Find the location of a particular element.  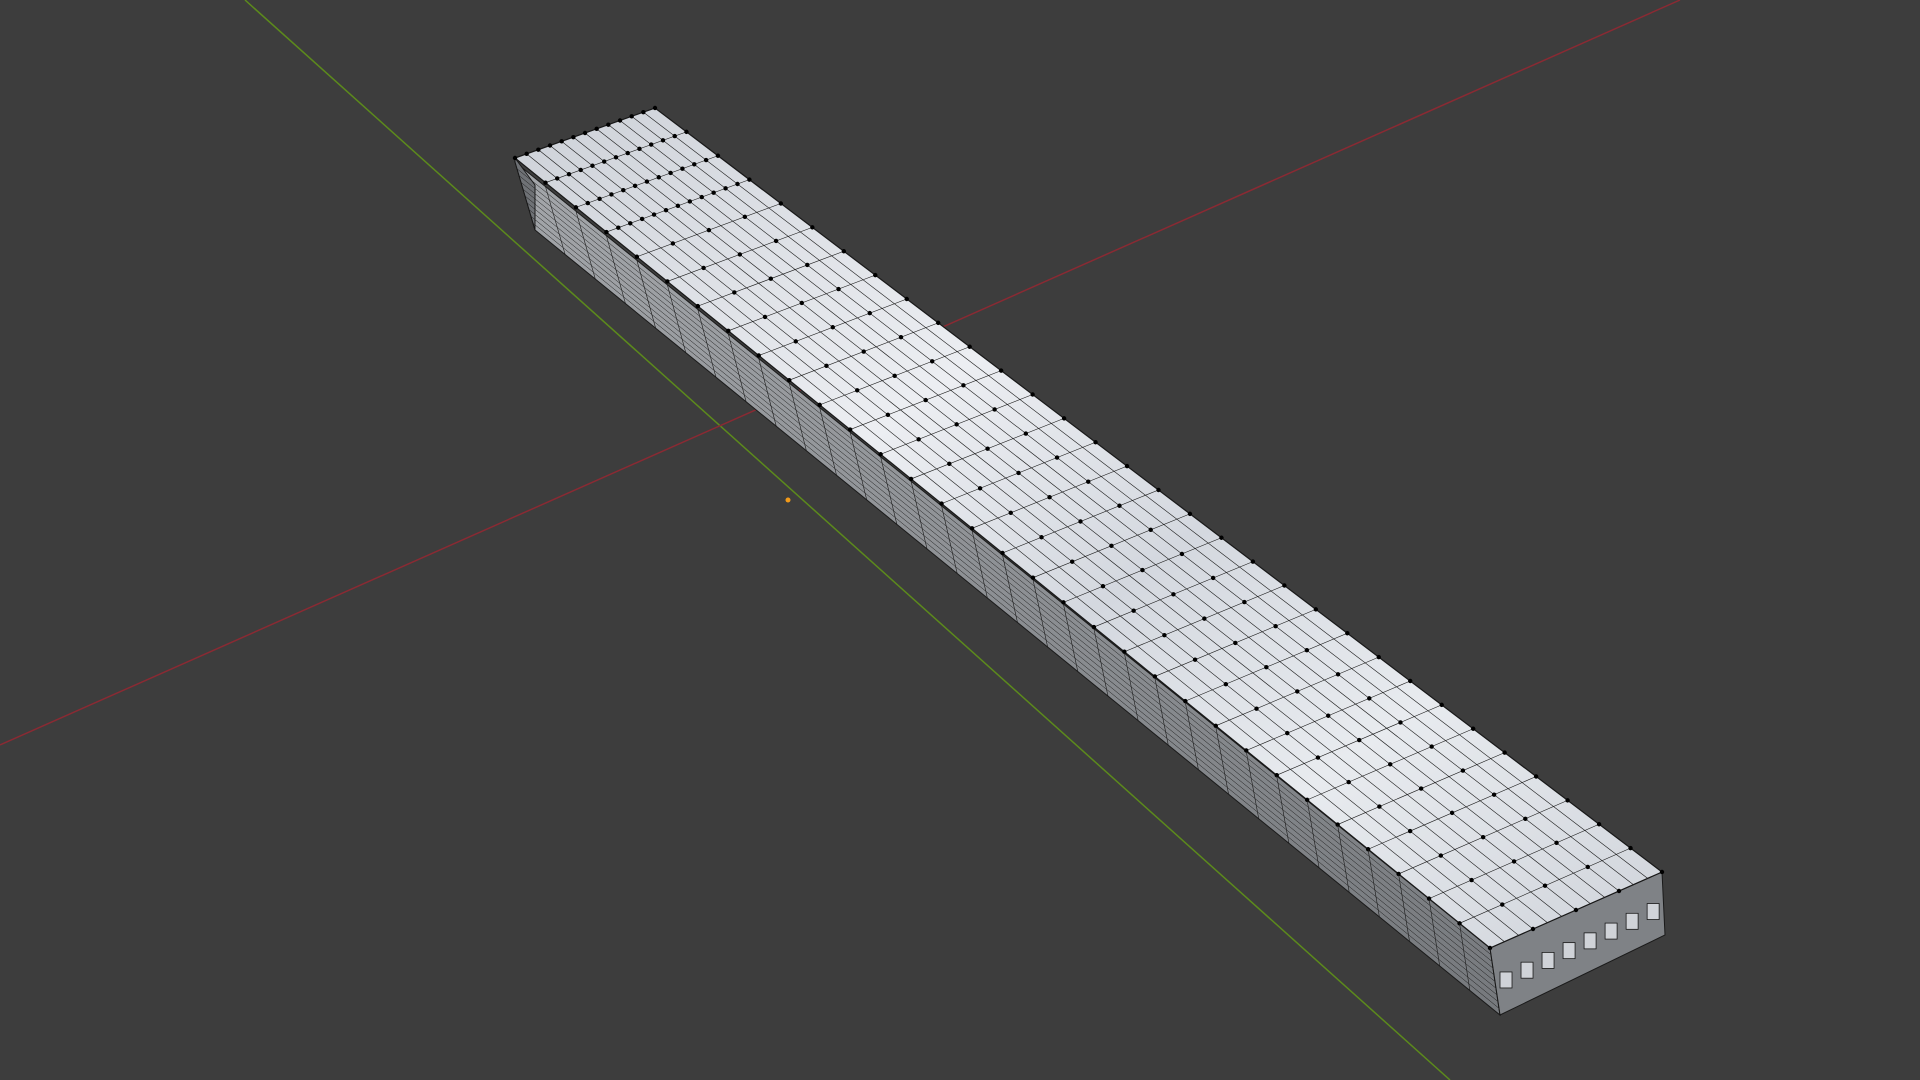

object-origin-icon is located at coordinates (788, 500).